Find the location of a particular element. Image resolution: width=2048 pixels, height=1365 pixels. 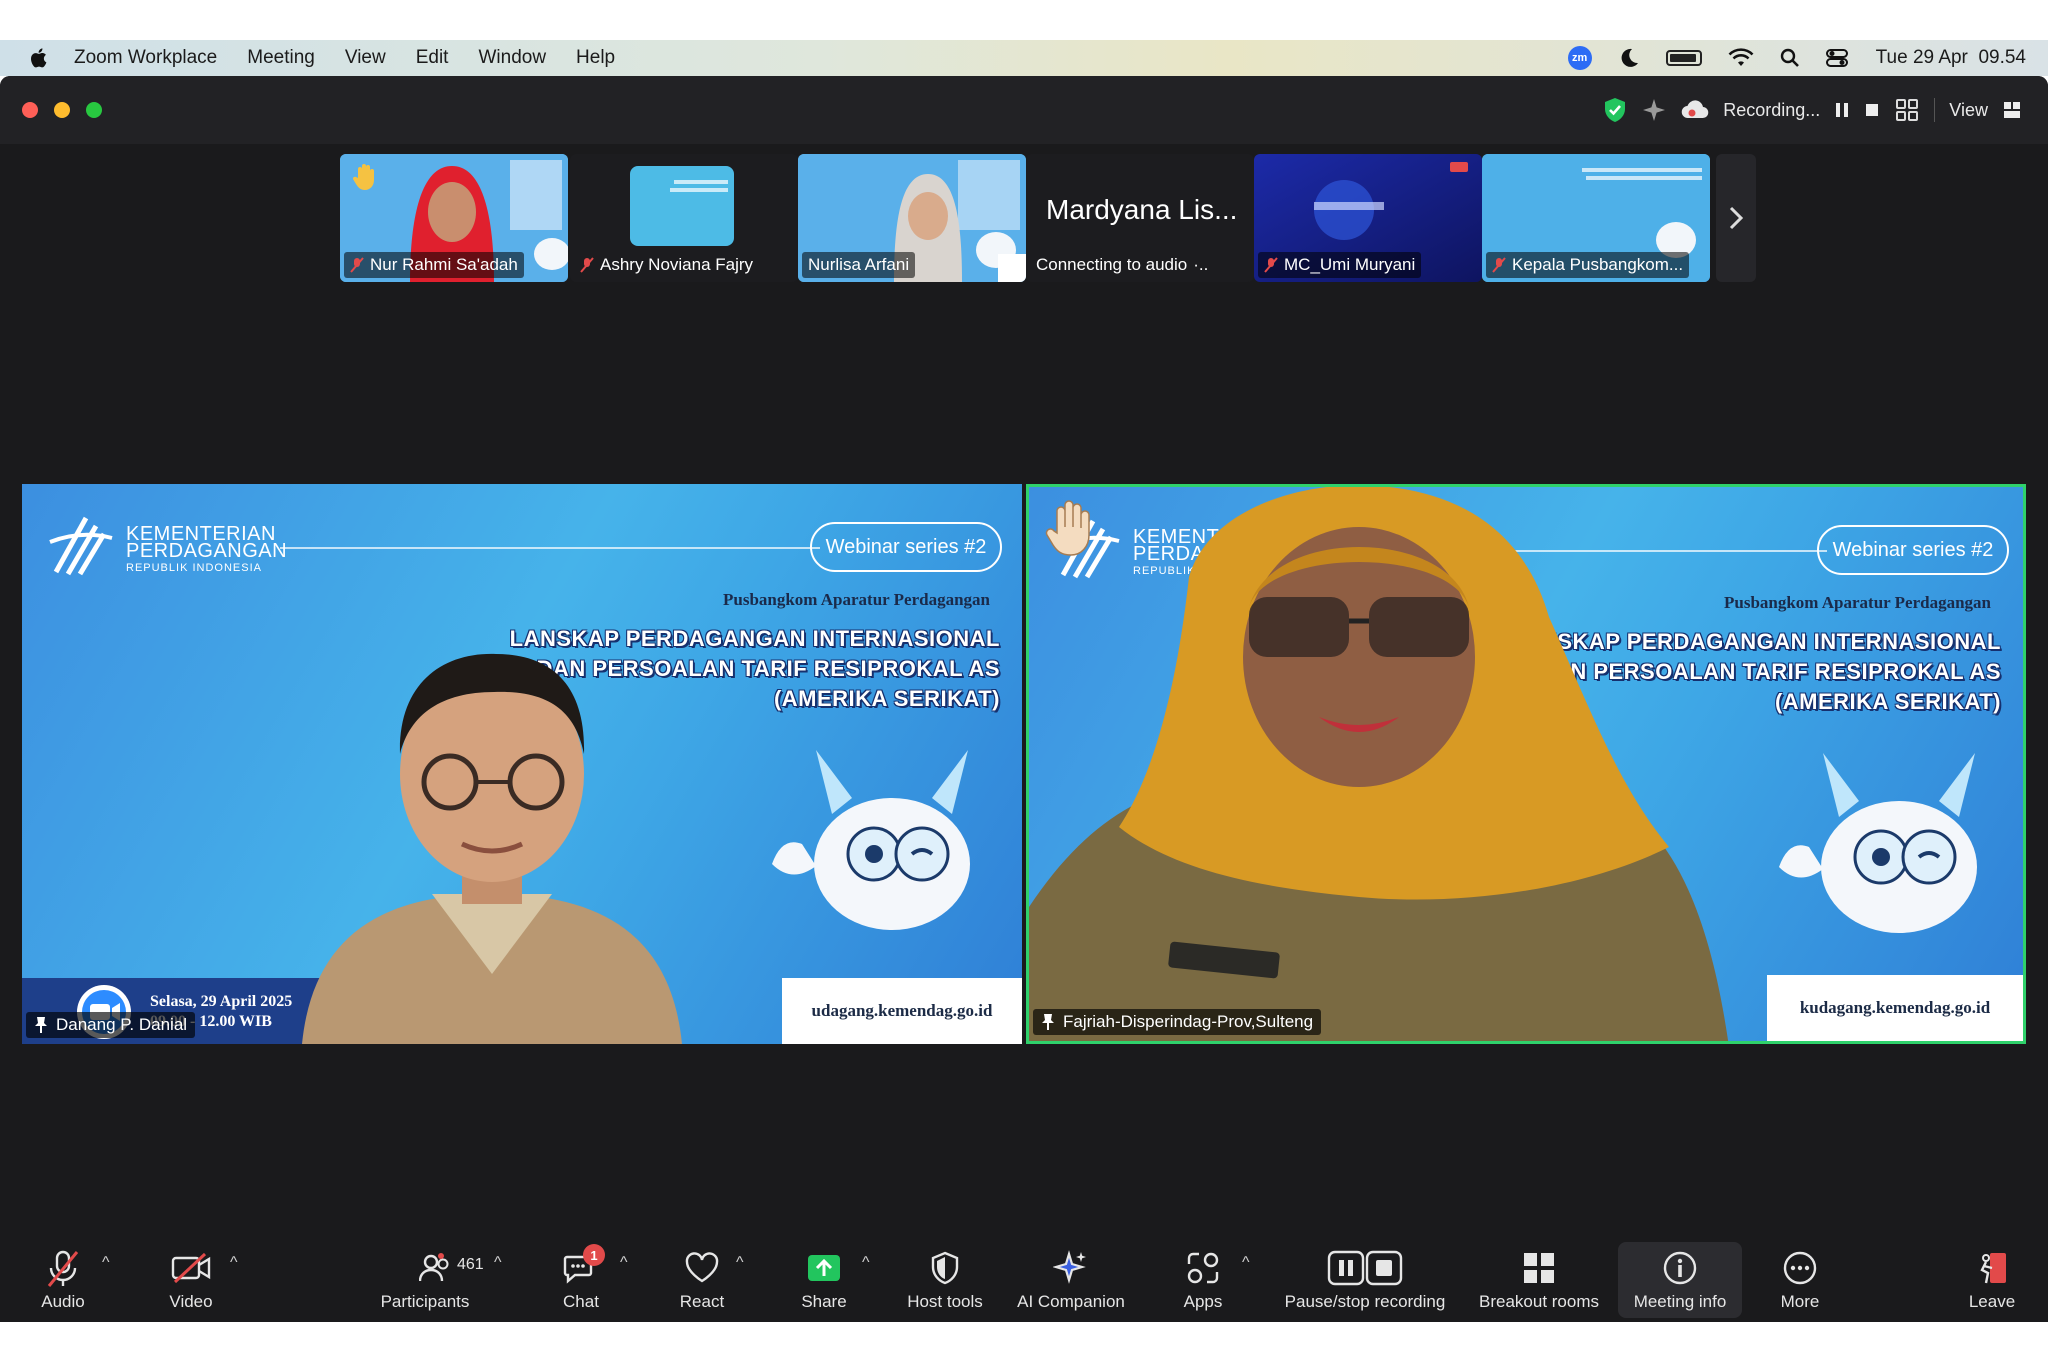

apps-options-caret: ^ is located at coordinates (1246, 1263).